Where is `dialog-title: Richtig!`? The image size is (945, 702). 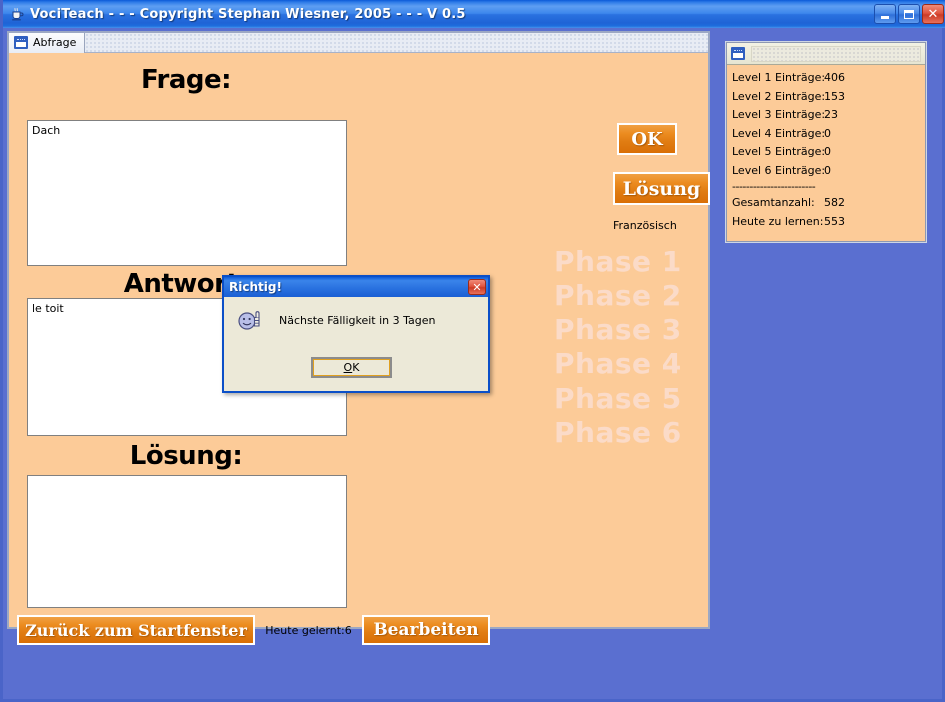 dialog-title: Richtig! is located at coordinates (255, 287).